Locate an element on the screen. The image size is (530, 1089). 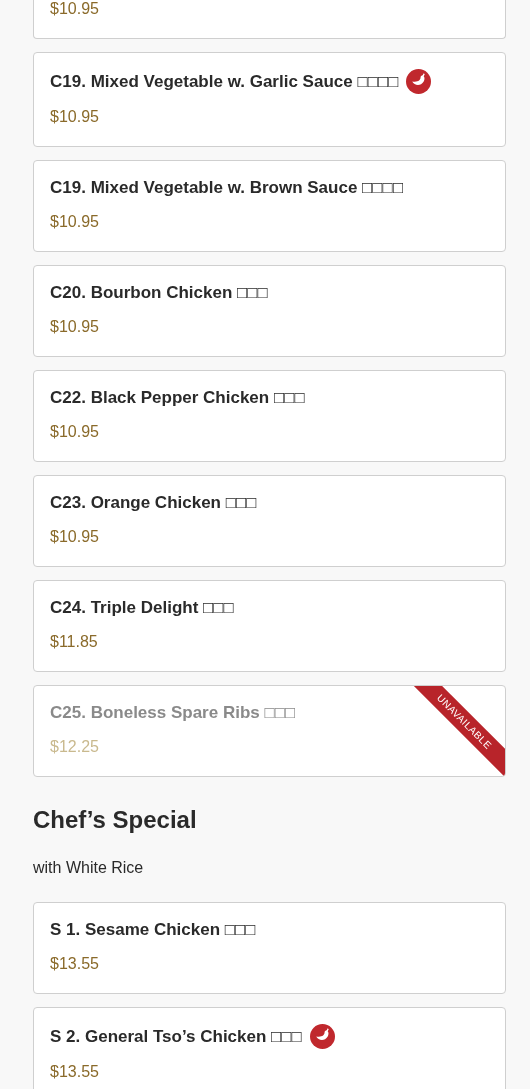
section-subtitle: with White Rice is located at coordinates (89, 868).